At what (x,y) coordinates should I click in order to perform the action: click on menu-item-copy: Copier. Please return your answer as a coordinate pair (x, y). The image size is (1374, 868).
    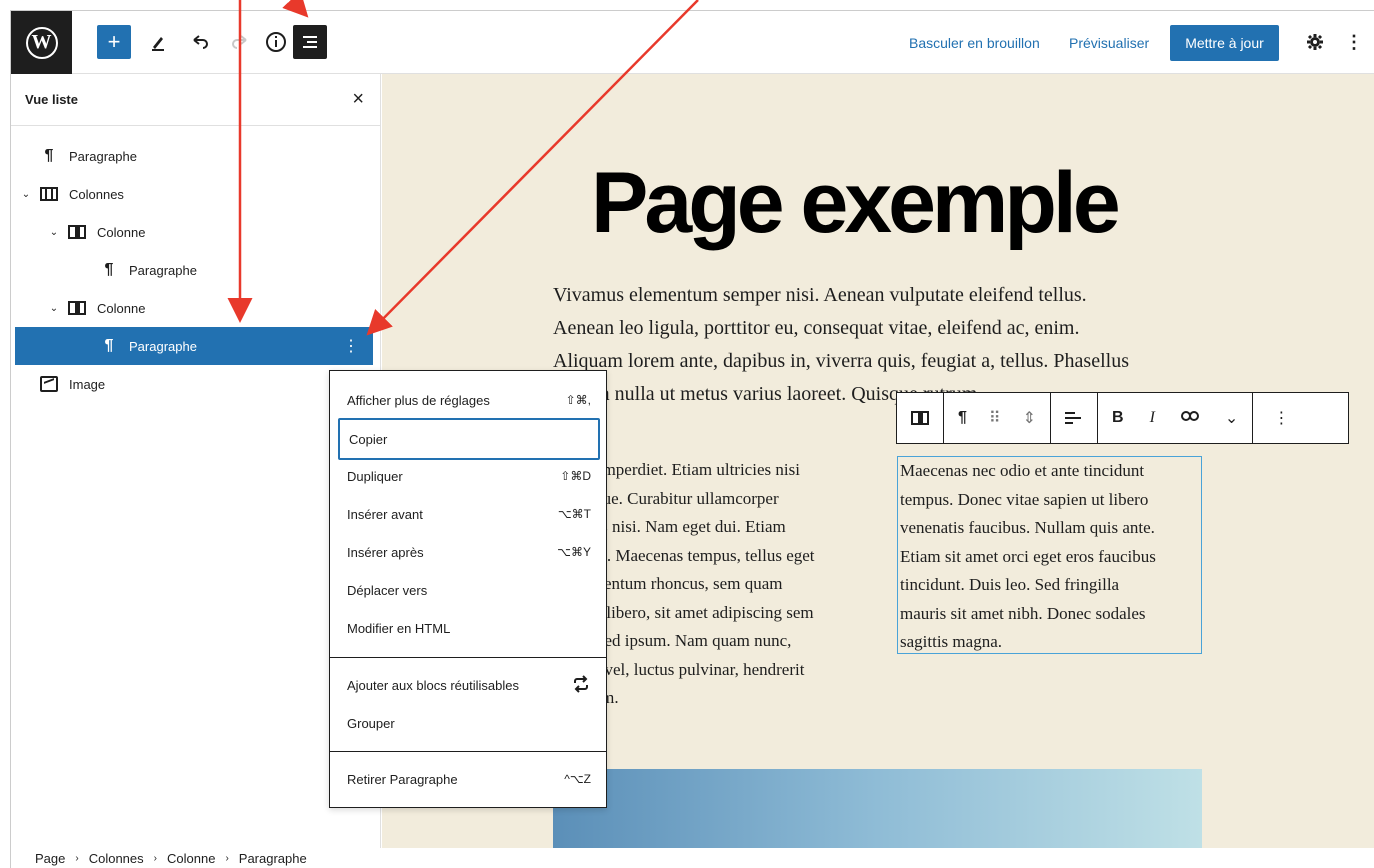
    Looking at the image, I should click on (469, 439).